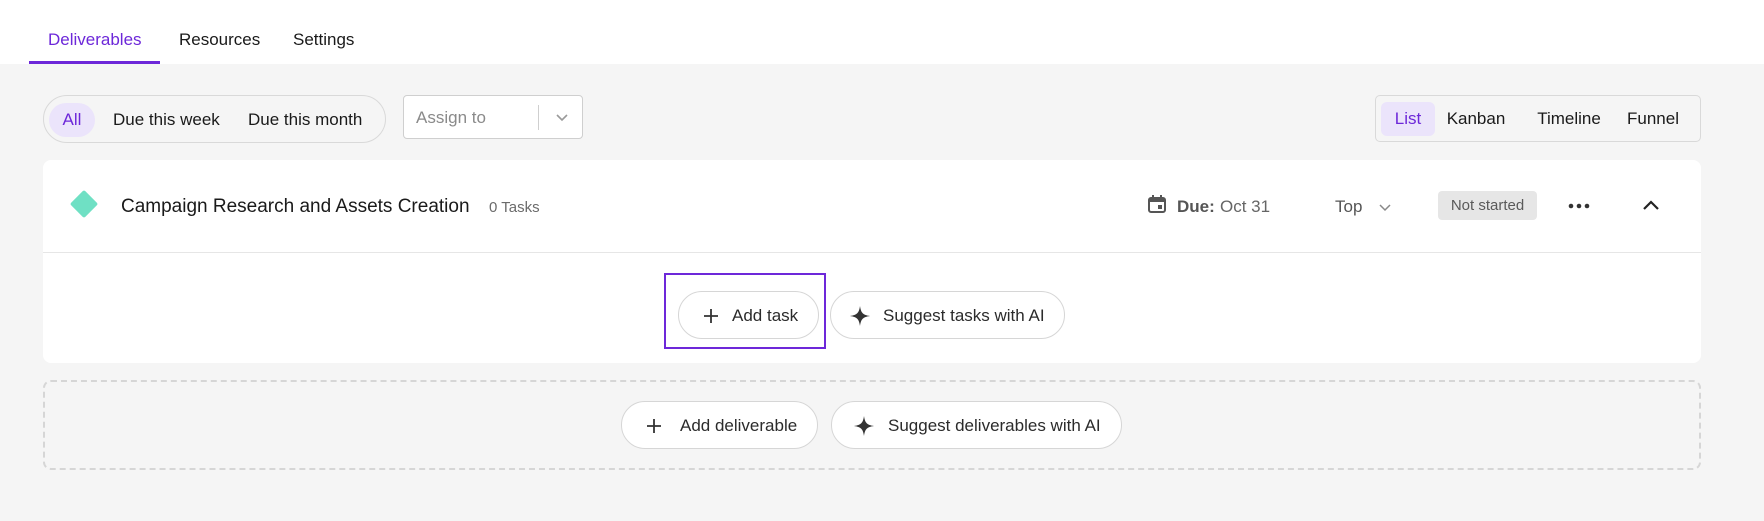 Image resolution: width=1764 pixels, height=521 pixels. I want to click on chevron-up-icon, so click(1651, 206).